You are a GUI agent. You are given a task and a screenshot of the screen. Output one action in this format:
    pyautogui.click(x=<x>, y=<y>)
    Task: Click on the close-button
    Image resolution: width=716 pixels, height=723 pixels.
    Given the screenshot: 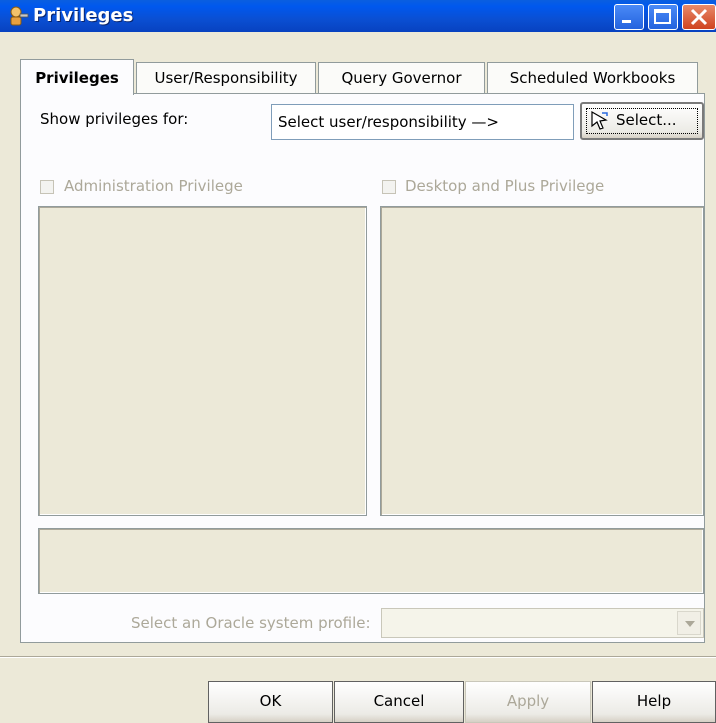 What is the action you would take?
    pyautogui.click(x=699, y=17)
    